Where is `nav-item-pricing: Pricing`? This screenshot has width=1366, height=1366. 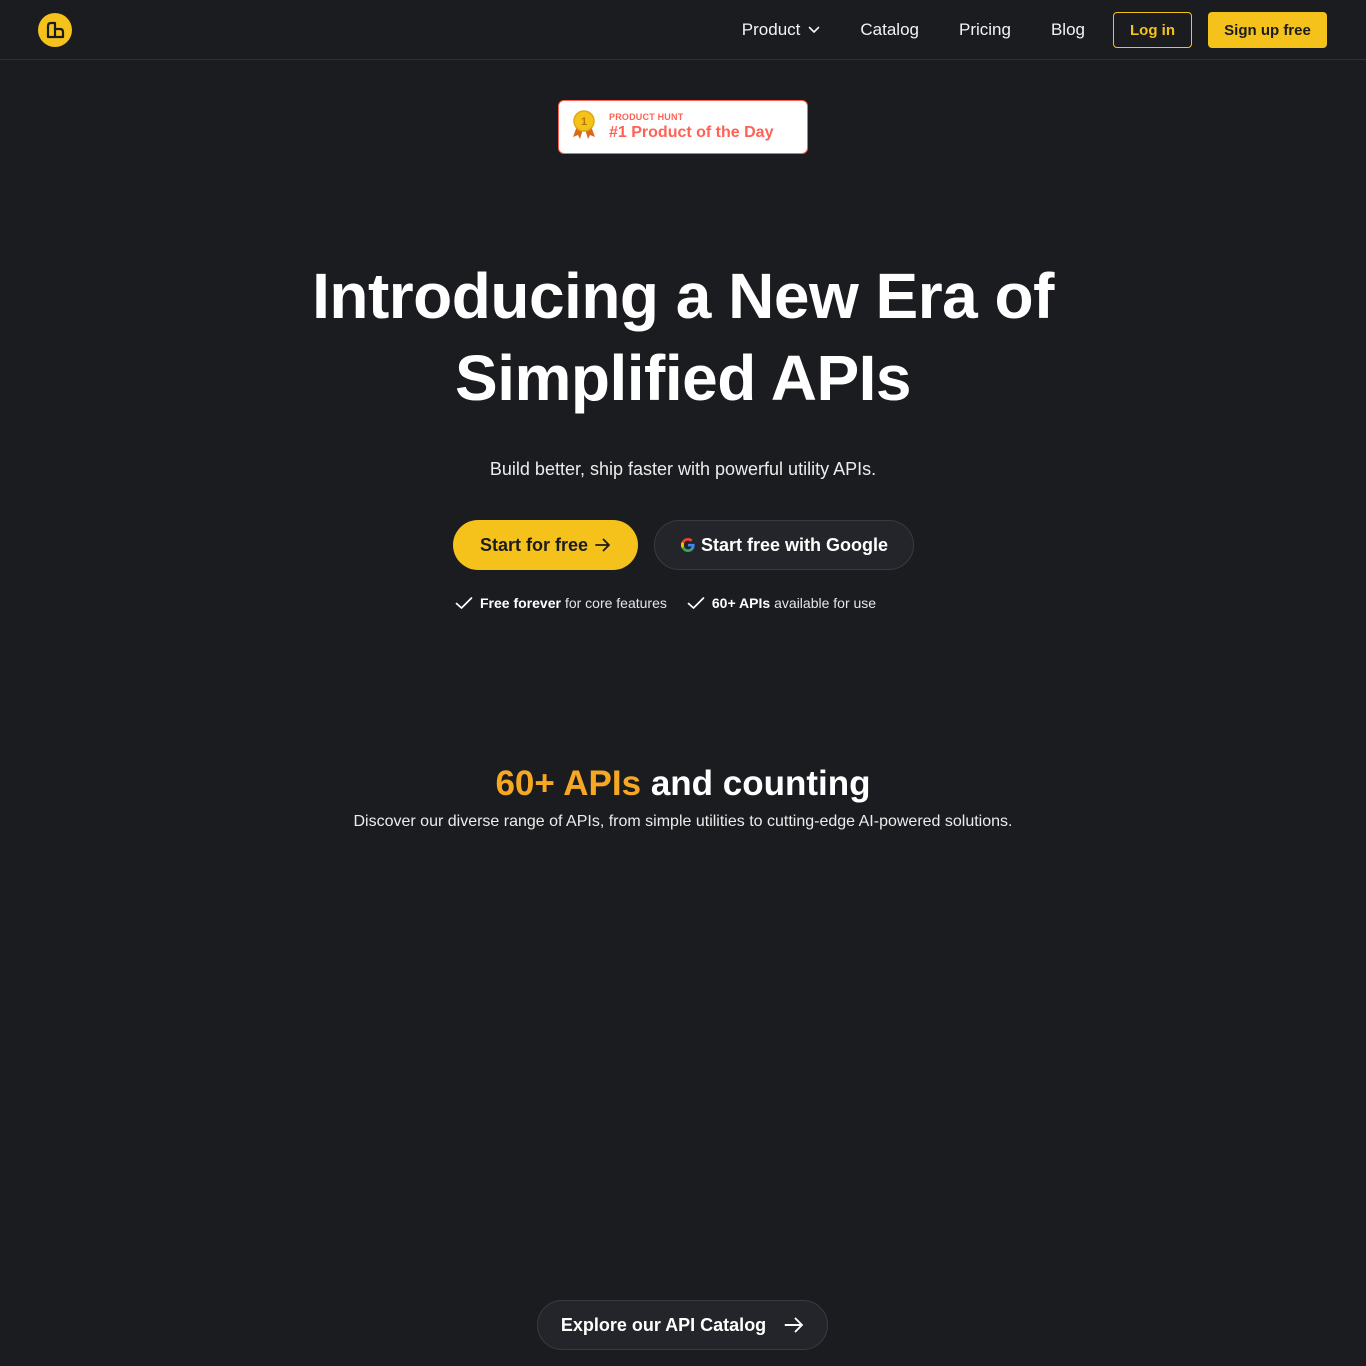
nav-item-pricing: Pricing is located at coordinates (985, 30).